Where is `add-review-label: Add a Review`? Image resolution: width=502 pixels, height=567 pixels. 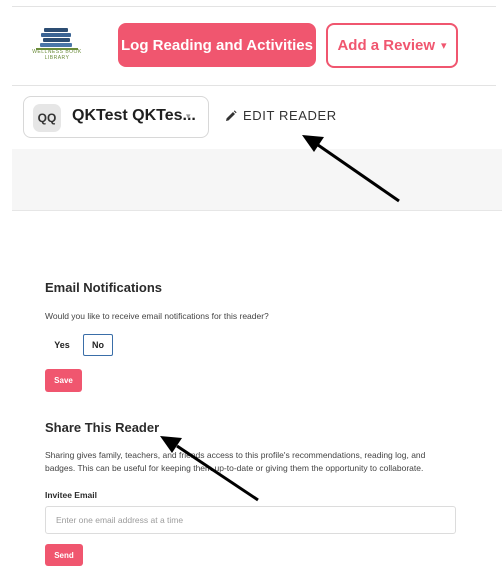 add-review-label: Add a Review is located at coordinates (386, 45).